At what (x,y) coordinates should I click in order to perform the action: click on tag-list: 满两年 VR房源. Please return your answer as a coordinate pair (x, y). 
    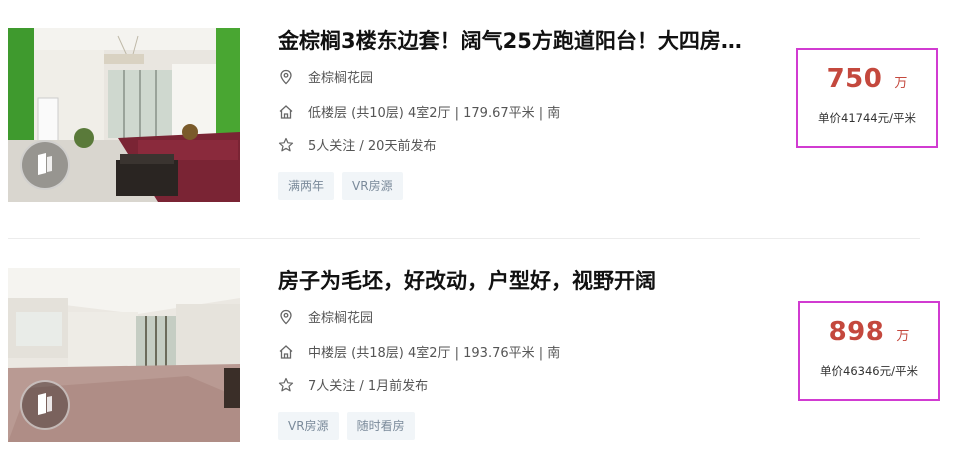
    Looking at the image, I should click on (344, 186).